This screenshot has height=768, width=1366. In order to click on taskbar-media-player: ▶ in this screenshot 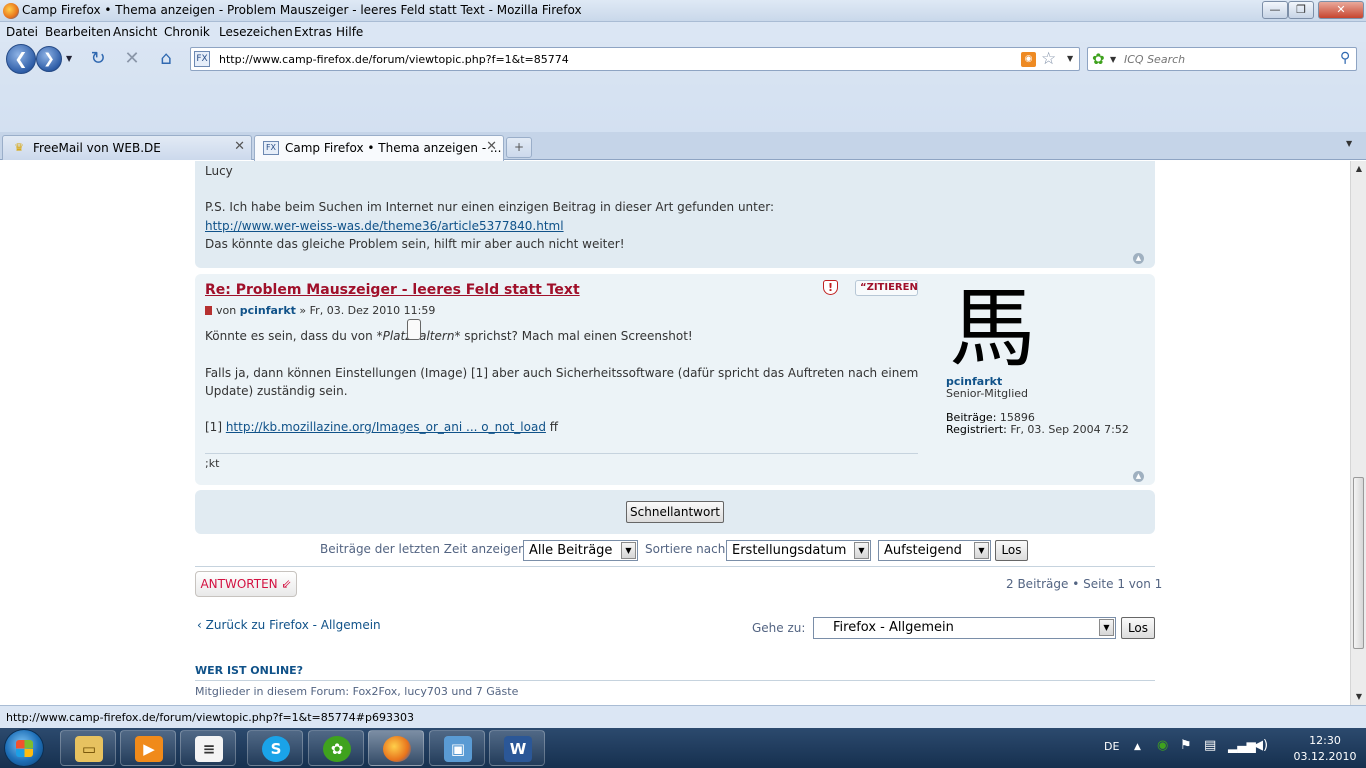, I will do `click(148, 748)`.